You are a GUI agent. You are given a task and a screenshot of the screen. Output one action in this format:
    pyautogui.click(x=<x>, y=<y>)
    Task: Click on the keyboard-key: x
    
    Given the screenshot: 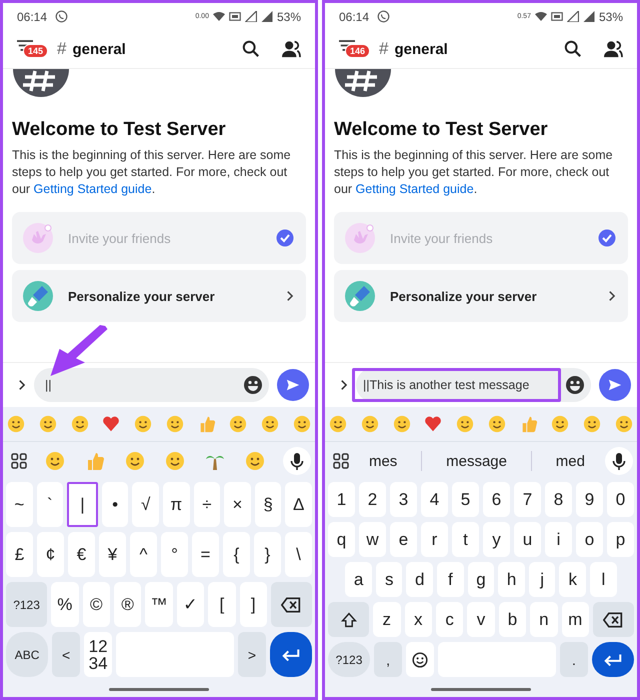 What is the action you would take?
    pyautogui.click(x=418, y=619)
    